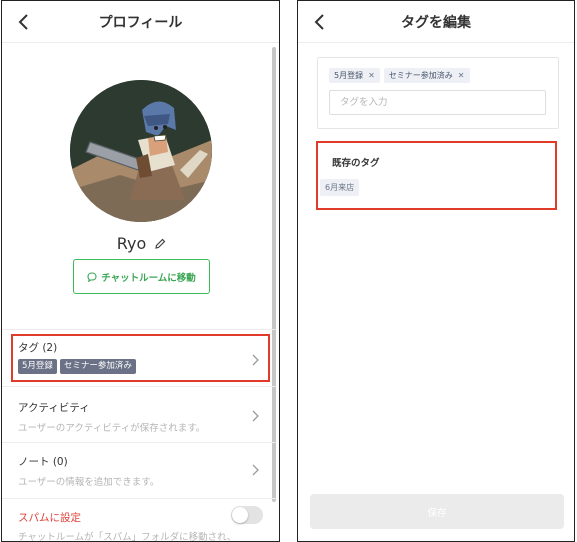 Image resolution: width=577 pixels, height=542 pixels. I want to click on spam-section: スパムに設定 チャットルームが「スパム」フォルダに移動され、, so click(139, 521).